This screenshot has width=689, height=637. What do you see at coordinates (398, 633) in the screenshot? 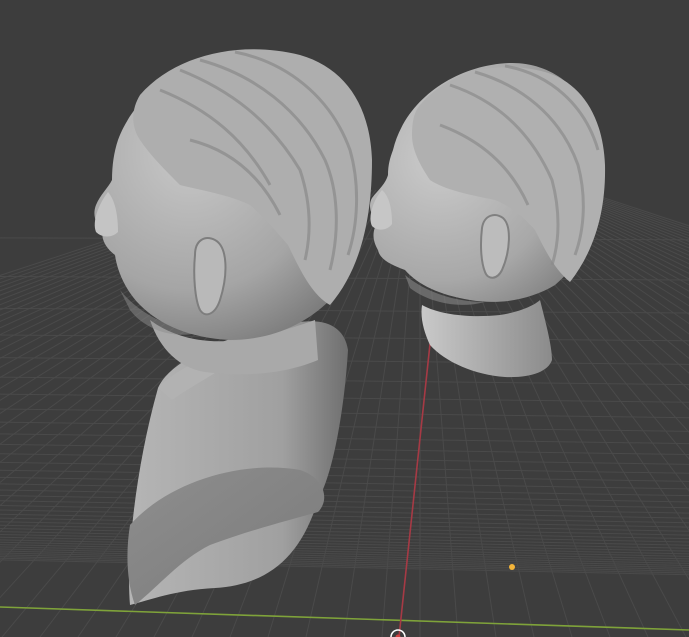
I see `origin-marker` at bounding box center [398, 633].